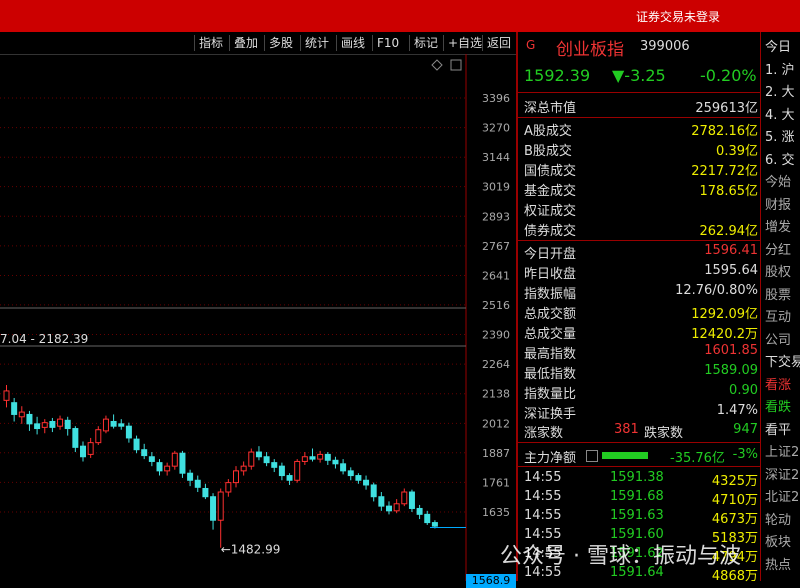 This screenshot has width=800, height=588. Describe the element at coordinates (425, 43) in the screenshot. I see `mark-button: 标记` at that location.